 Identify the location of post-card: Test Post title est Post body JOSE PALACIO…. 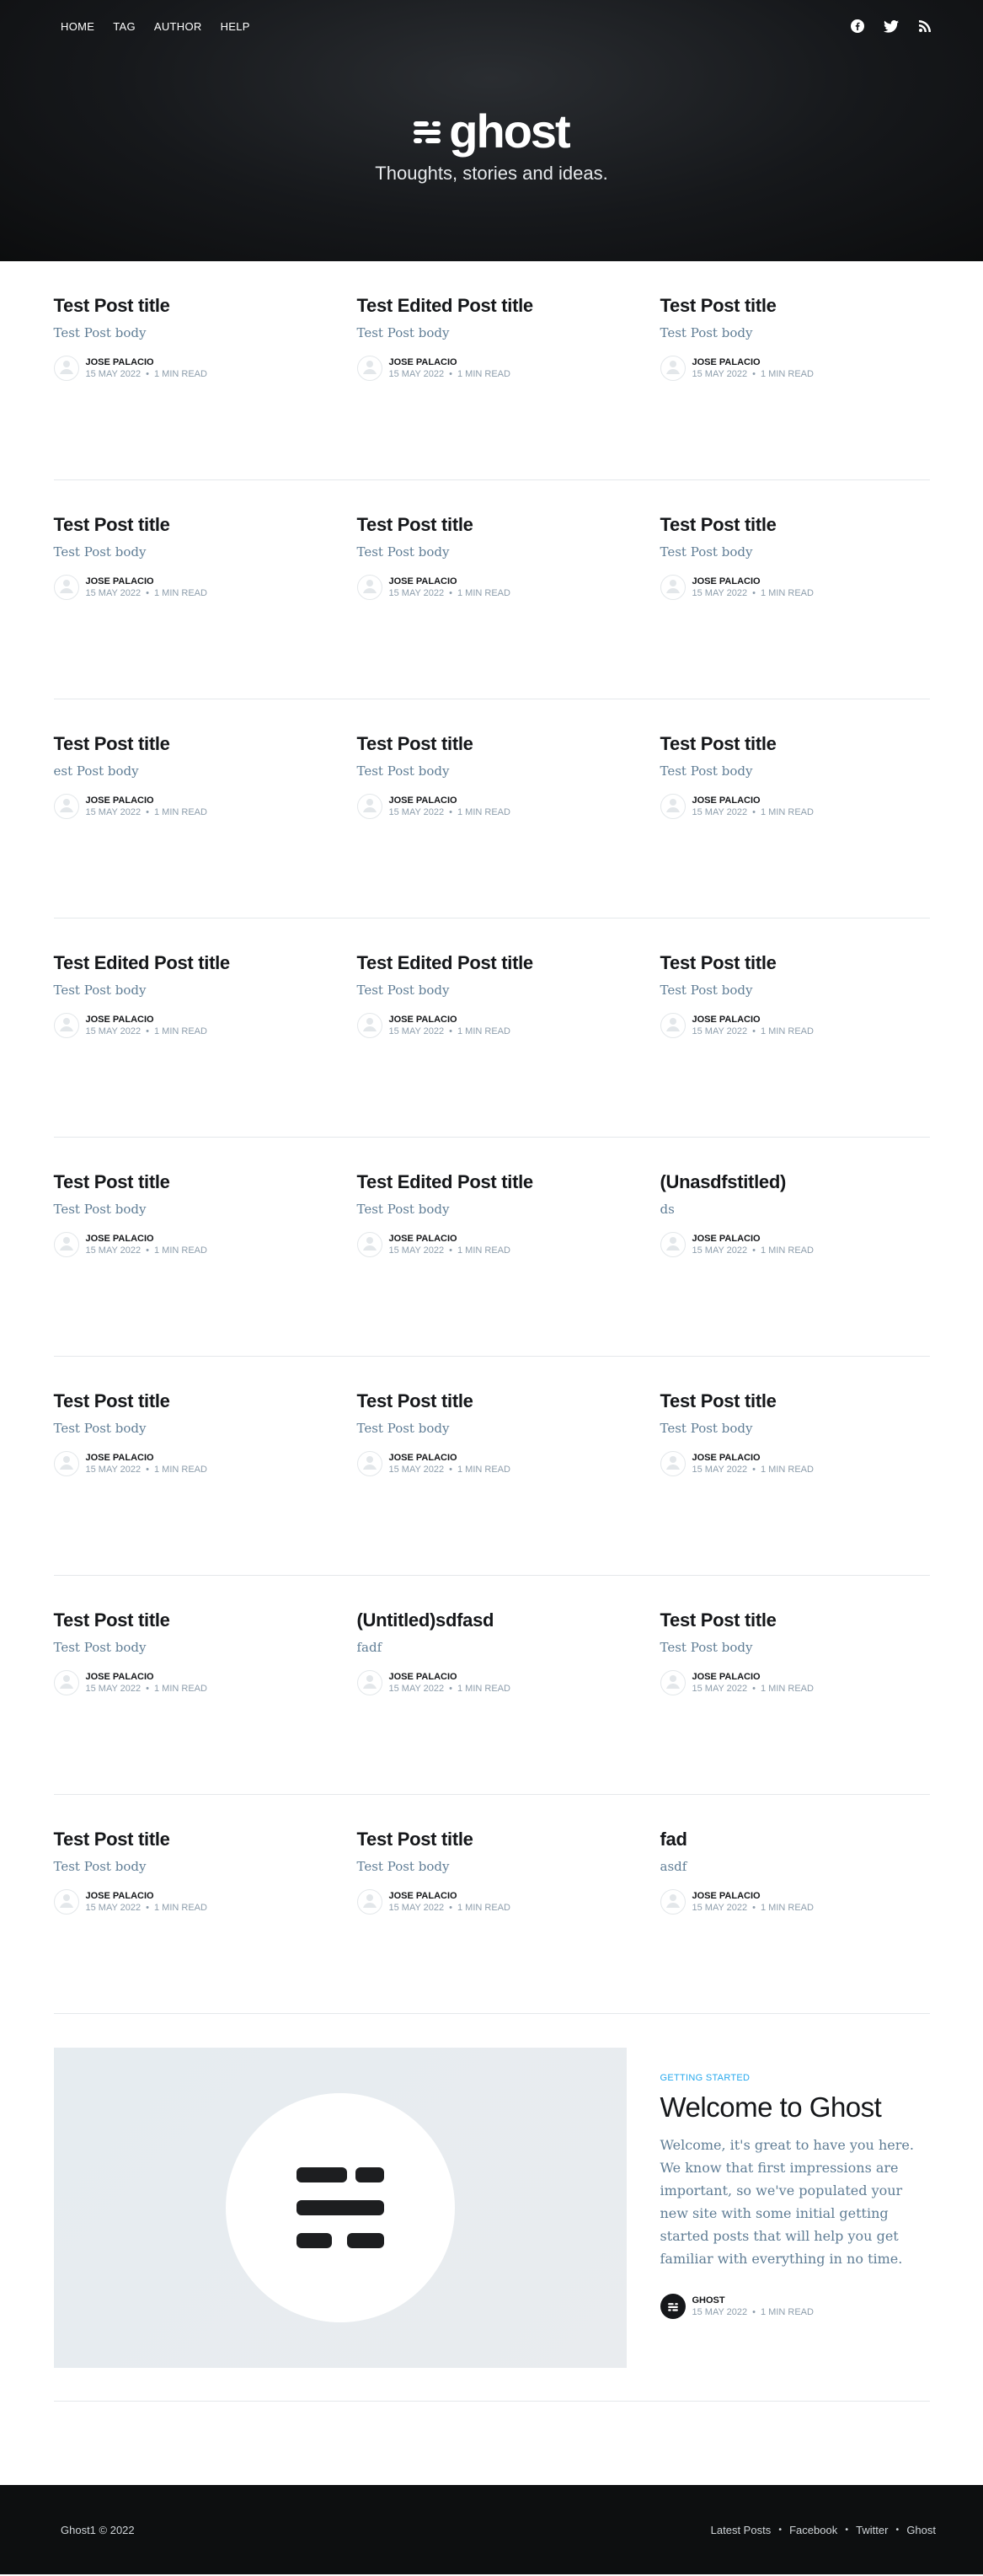
(205, 826).